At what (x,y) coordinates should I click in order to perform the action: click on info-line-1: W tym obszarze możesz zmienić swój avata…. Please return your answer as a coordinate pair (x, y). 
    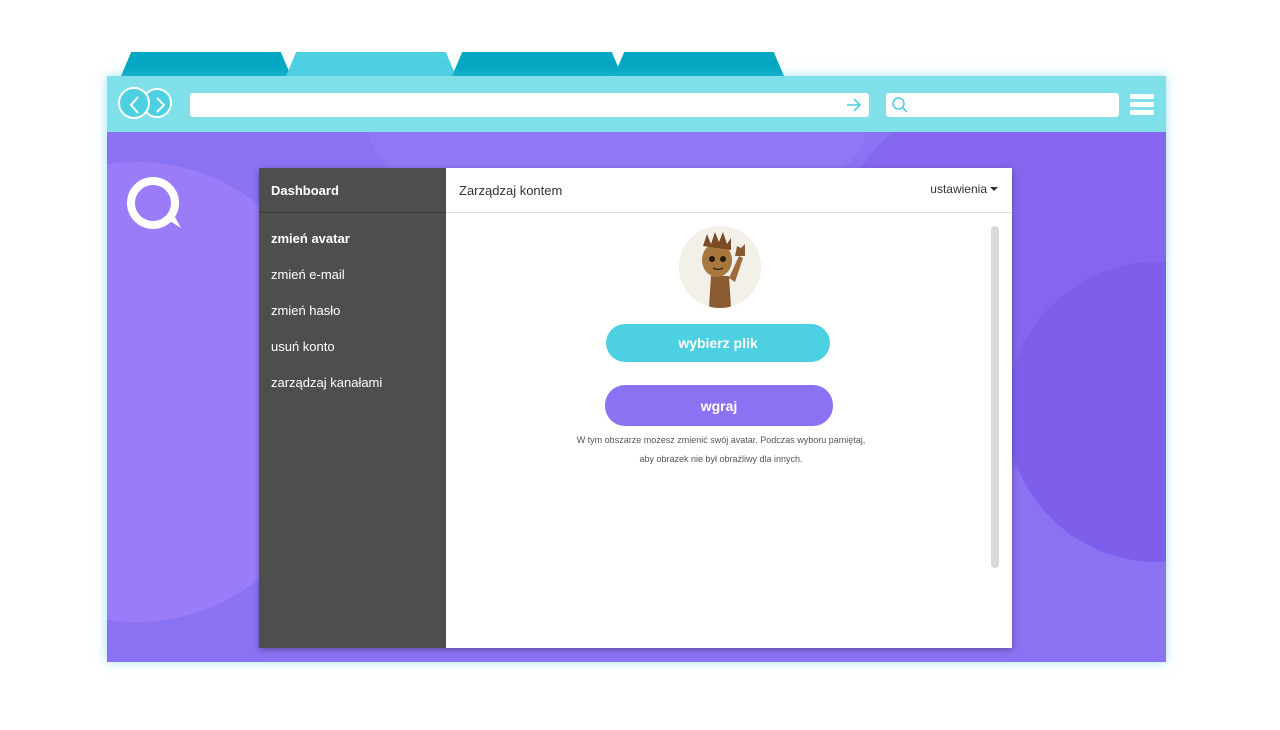
    Looking at the image, I should click on (721, 440).